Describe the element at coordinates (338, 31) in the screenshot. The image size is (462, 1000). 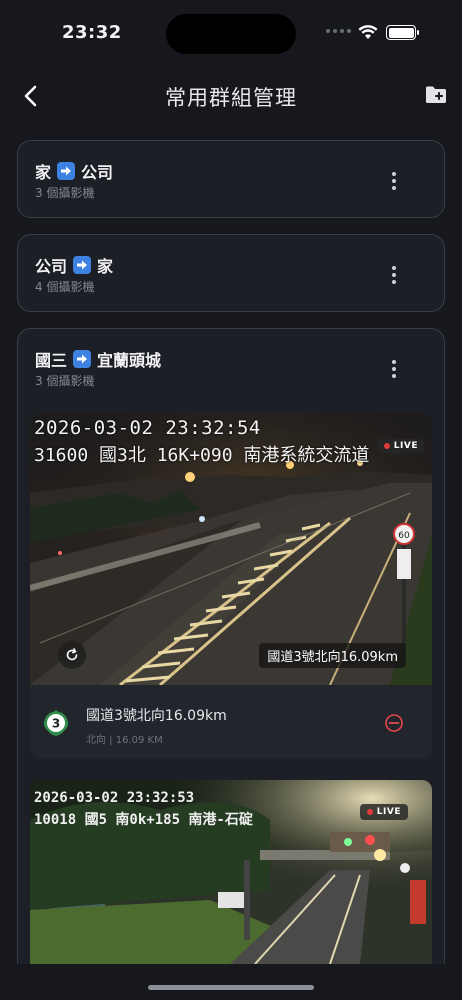
I see `cellular-signal-icon` at that location.